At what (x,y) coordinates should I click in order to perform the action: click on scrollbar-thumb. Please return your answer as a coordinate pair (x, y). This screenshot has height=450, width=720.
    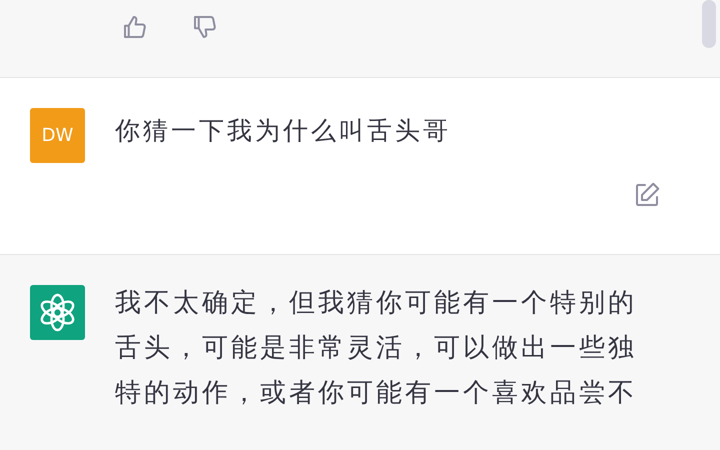
    Looking at the image, I should click on (709, 24).